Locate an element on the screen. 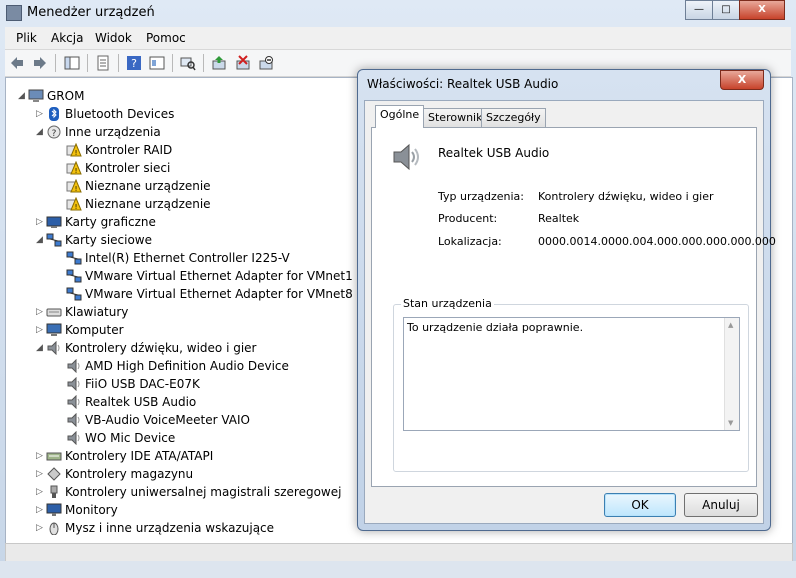 This screenshot has width=796, height=578. tree-item: AMD High Definition Audio Device is located at coordinates (172, 366).